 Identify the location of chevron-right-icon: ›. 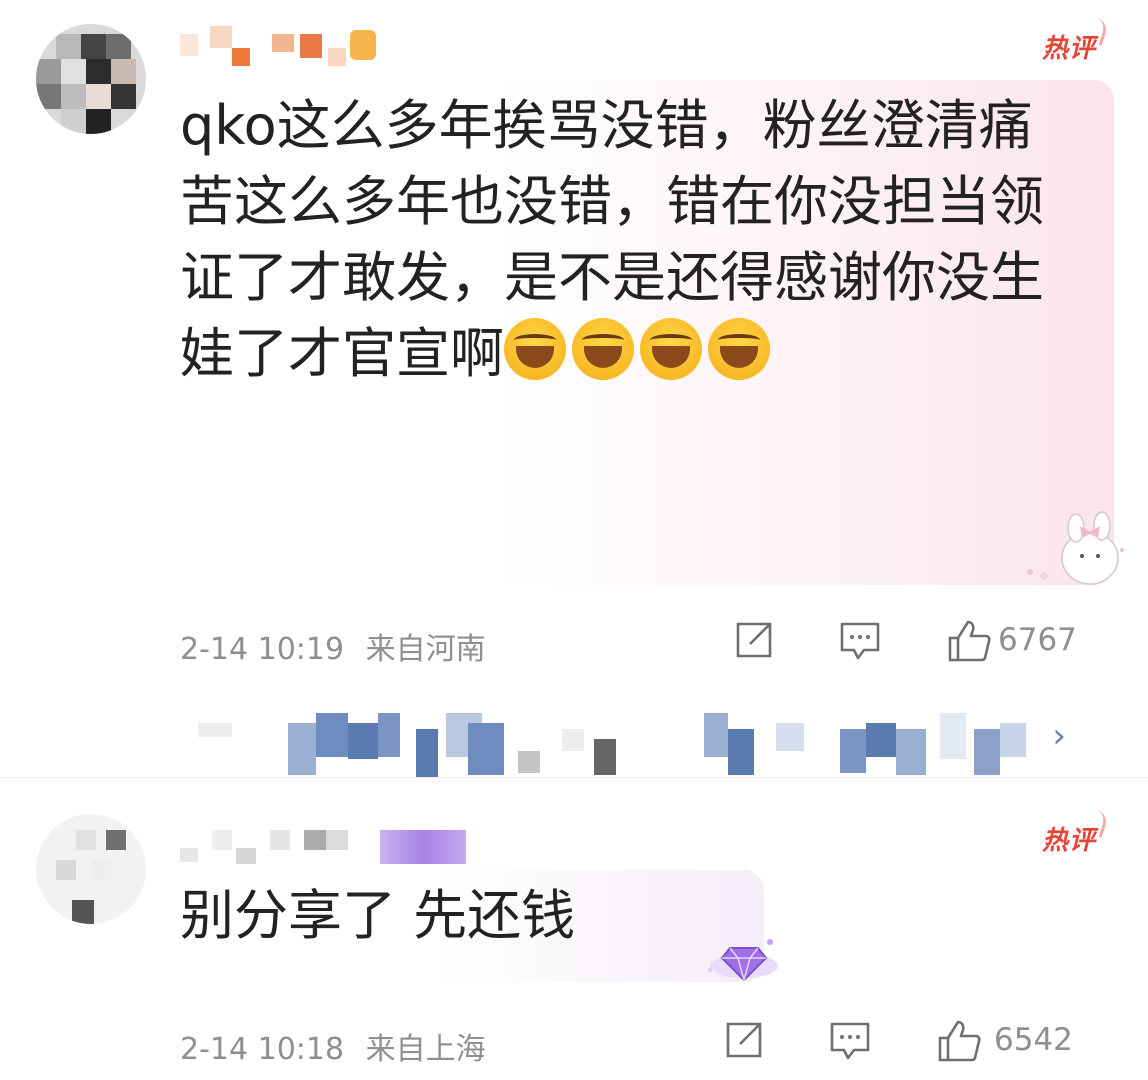
(1059, 736).